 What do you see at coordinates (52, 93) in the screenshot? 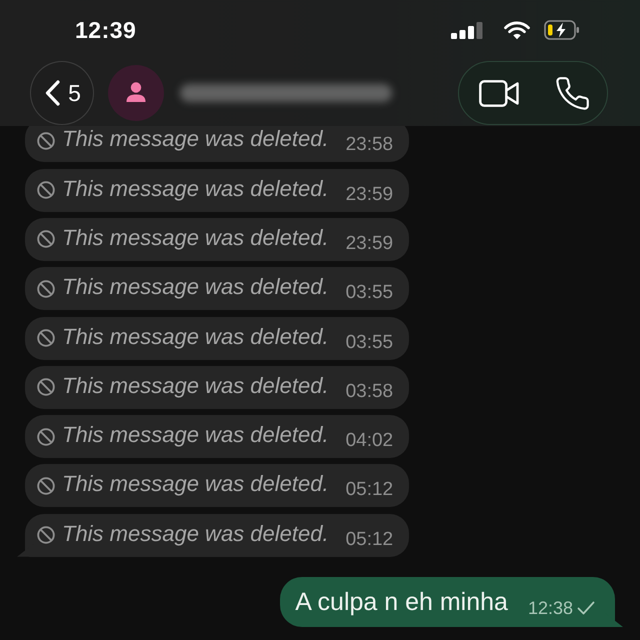
I see `chevron-left-icon` at bounding box center [52, 93].